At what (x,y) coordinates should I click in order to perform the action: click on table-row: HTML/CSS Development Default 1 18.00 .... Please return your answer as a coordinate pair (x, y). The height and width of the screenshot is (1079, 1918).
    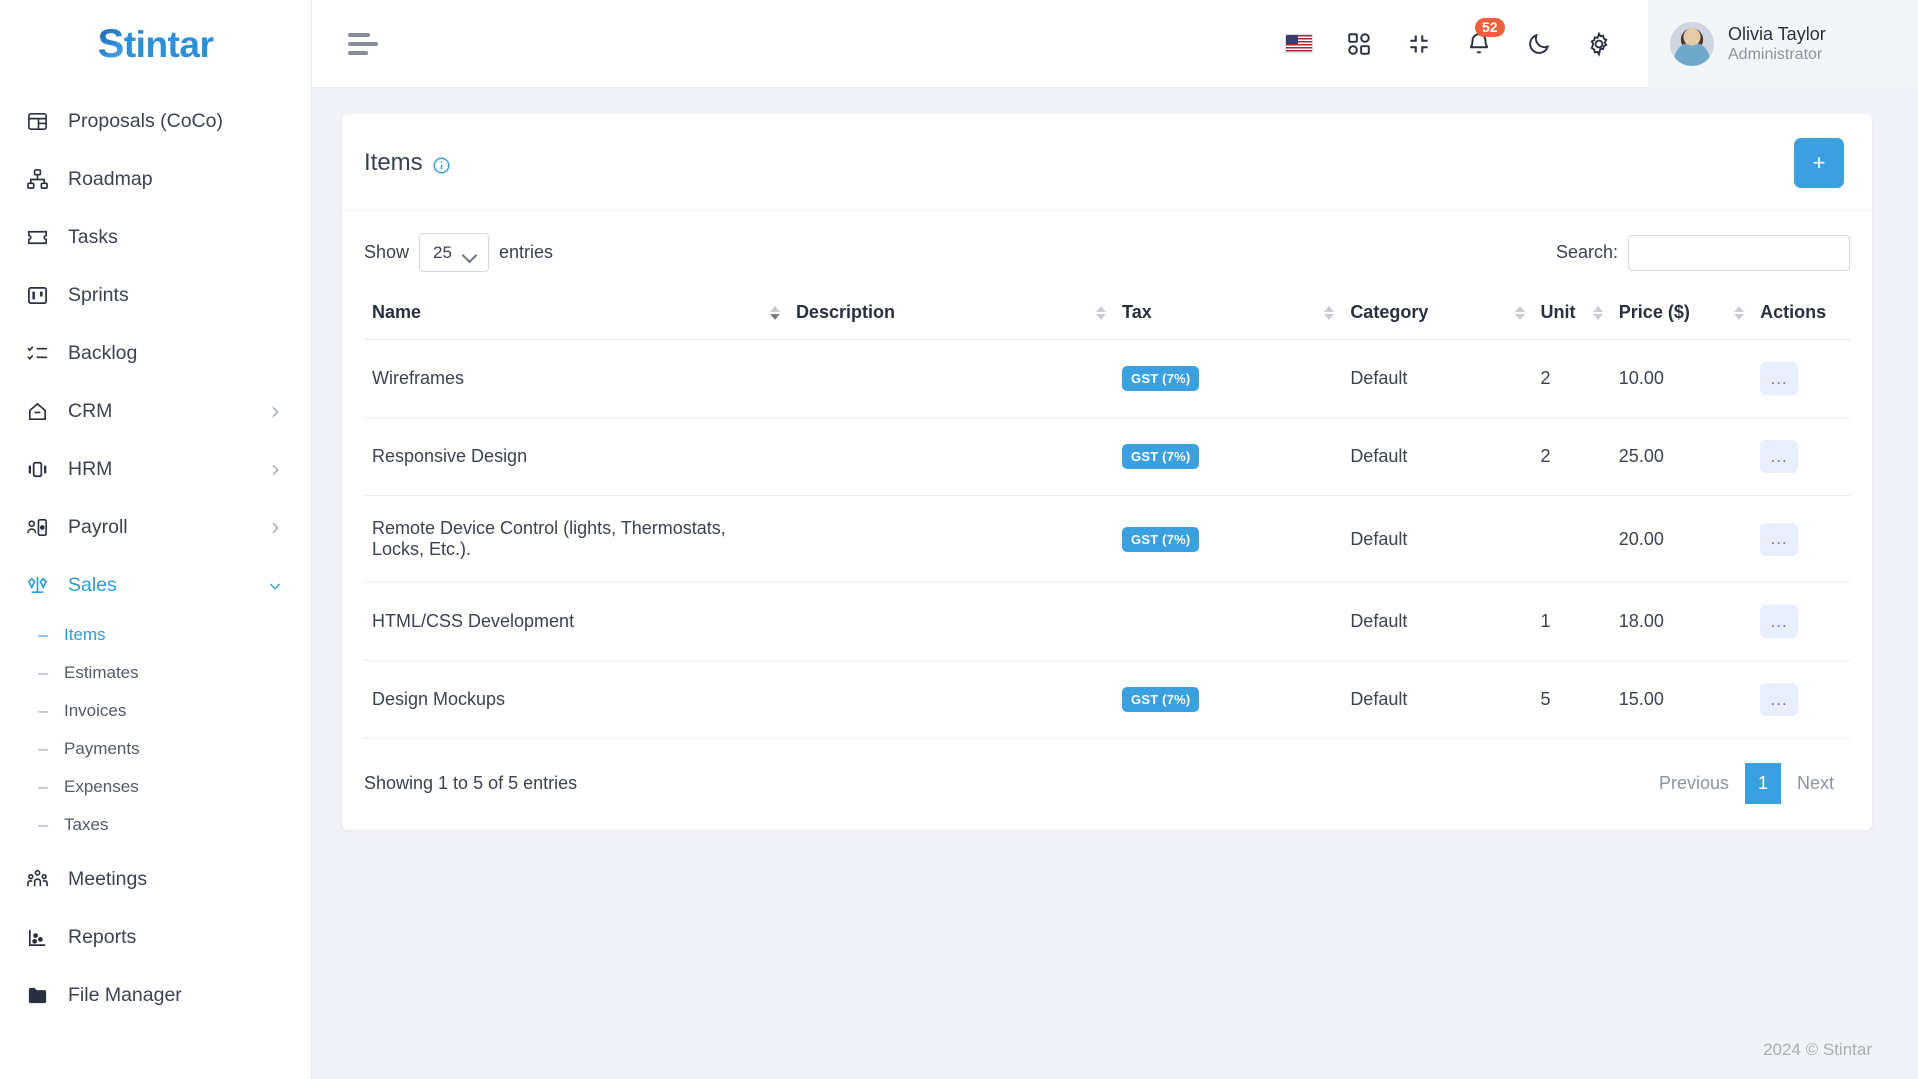
    Looking at the image, I should click on (1107, 621).